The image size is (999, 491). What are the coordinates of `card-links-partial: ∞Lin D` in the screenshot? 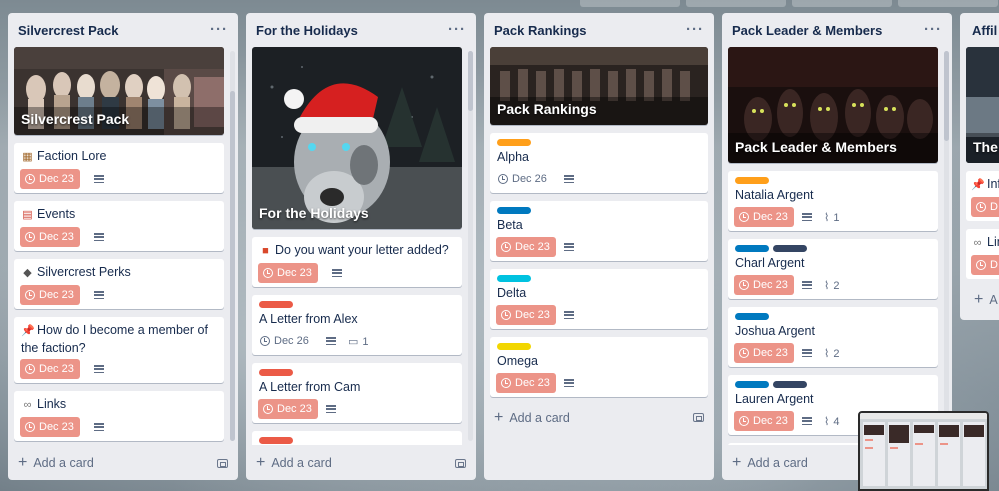 It's located at (982, 254).